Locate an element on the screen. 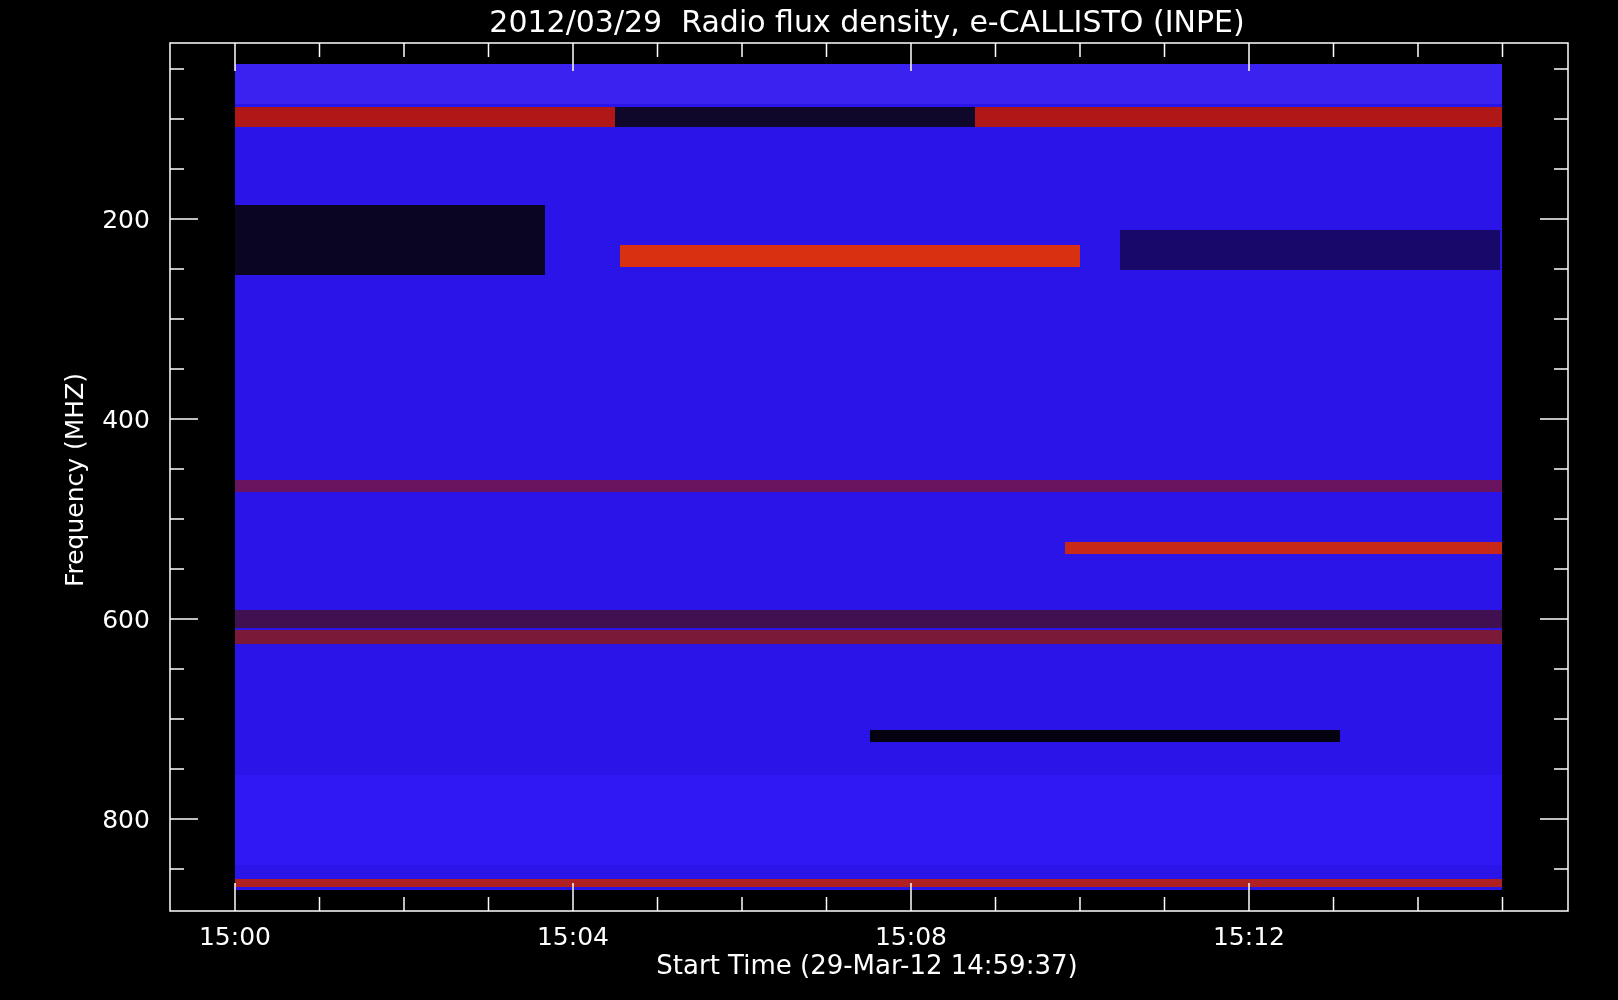 This screenshot has width=1618, height=1000. y-tick-label: 600 is located at coordinates (126, 619).